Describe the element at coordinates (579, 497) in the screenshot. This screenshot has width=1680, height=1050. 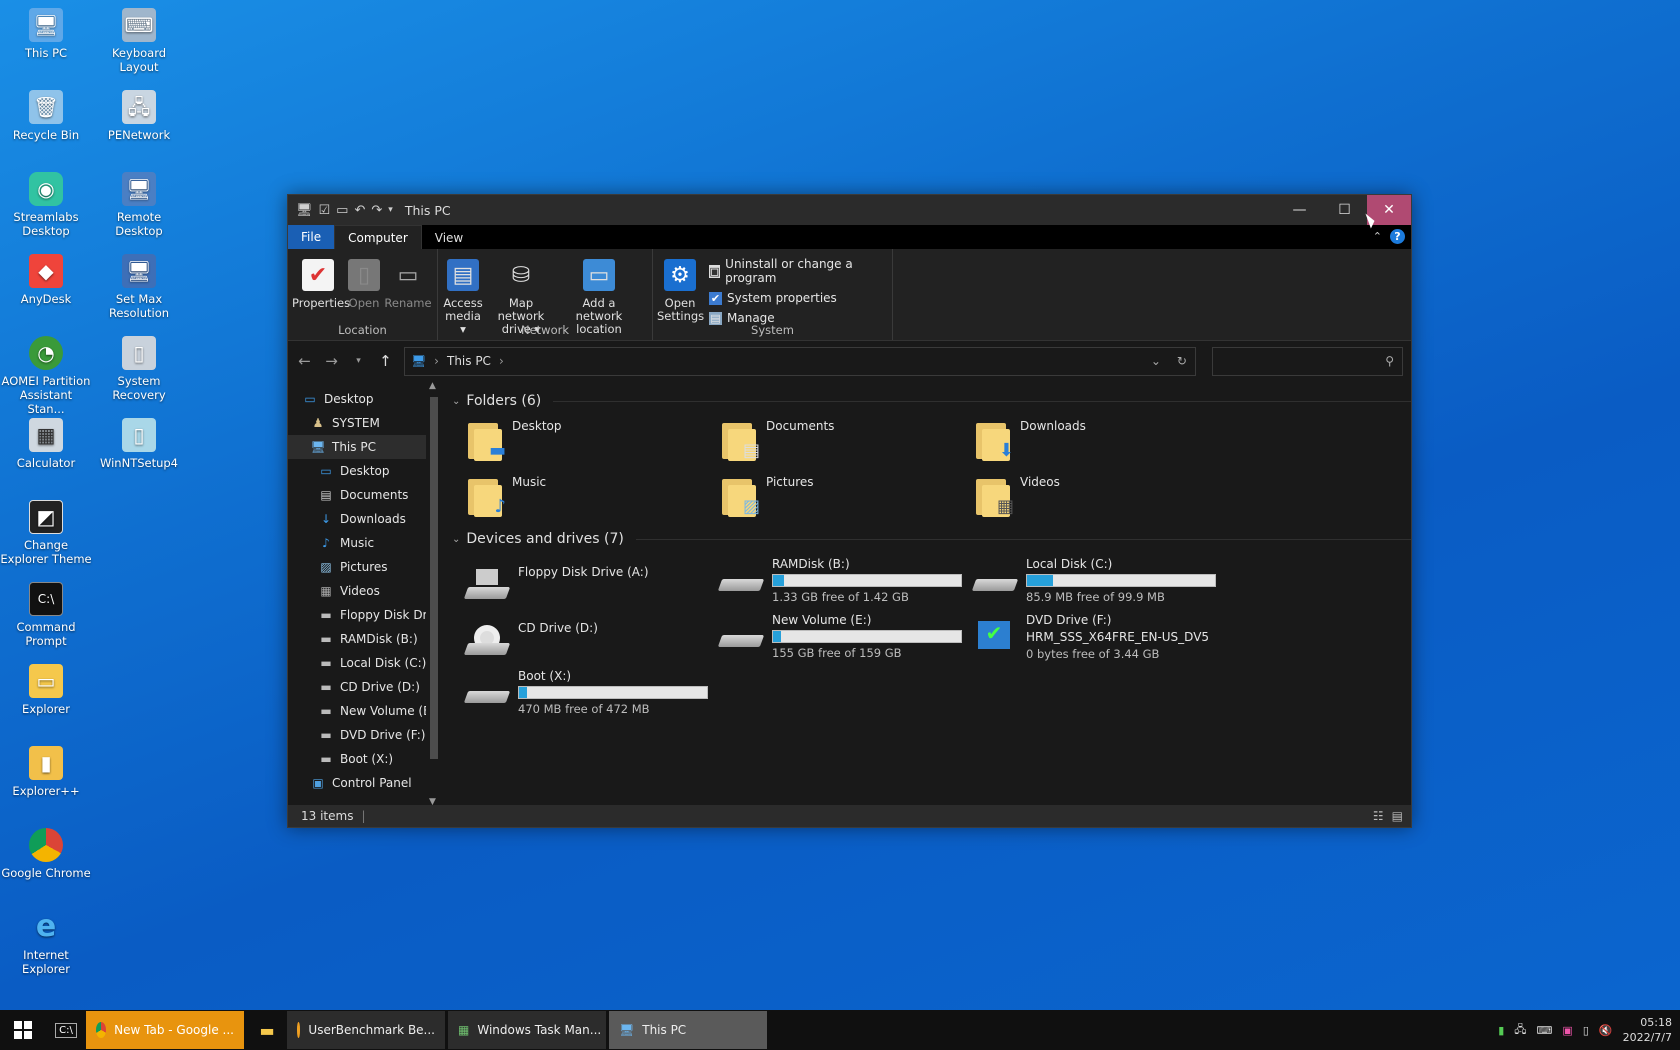
I see `folder-item: ♪ Music` at that location.